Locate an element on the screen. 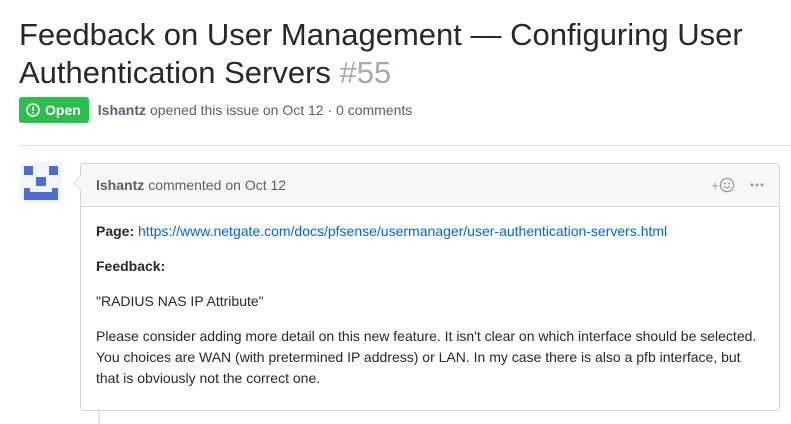 The width and height of the screenshot is (791, 424). avatar is located at coordinates (41, 183).